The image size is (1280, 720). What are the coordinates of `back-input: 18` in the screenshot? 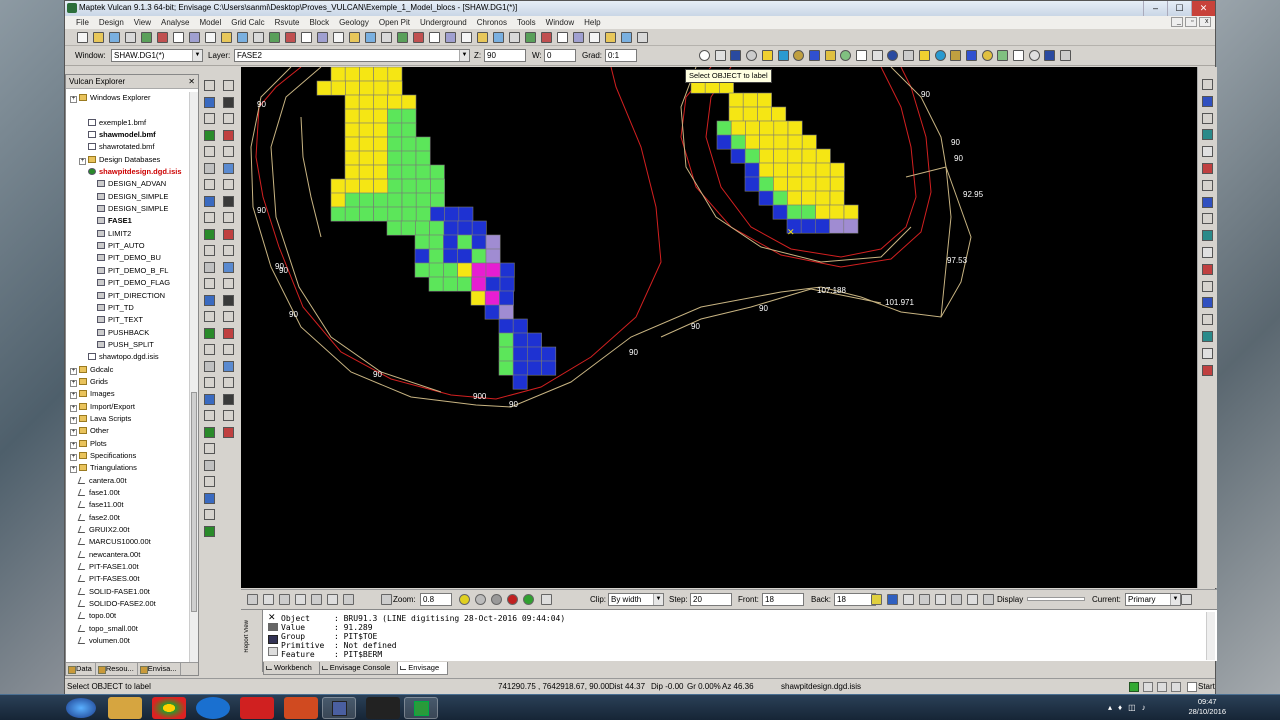 It's located at (855, 599).